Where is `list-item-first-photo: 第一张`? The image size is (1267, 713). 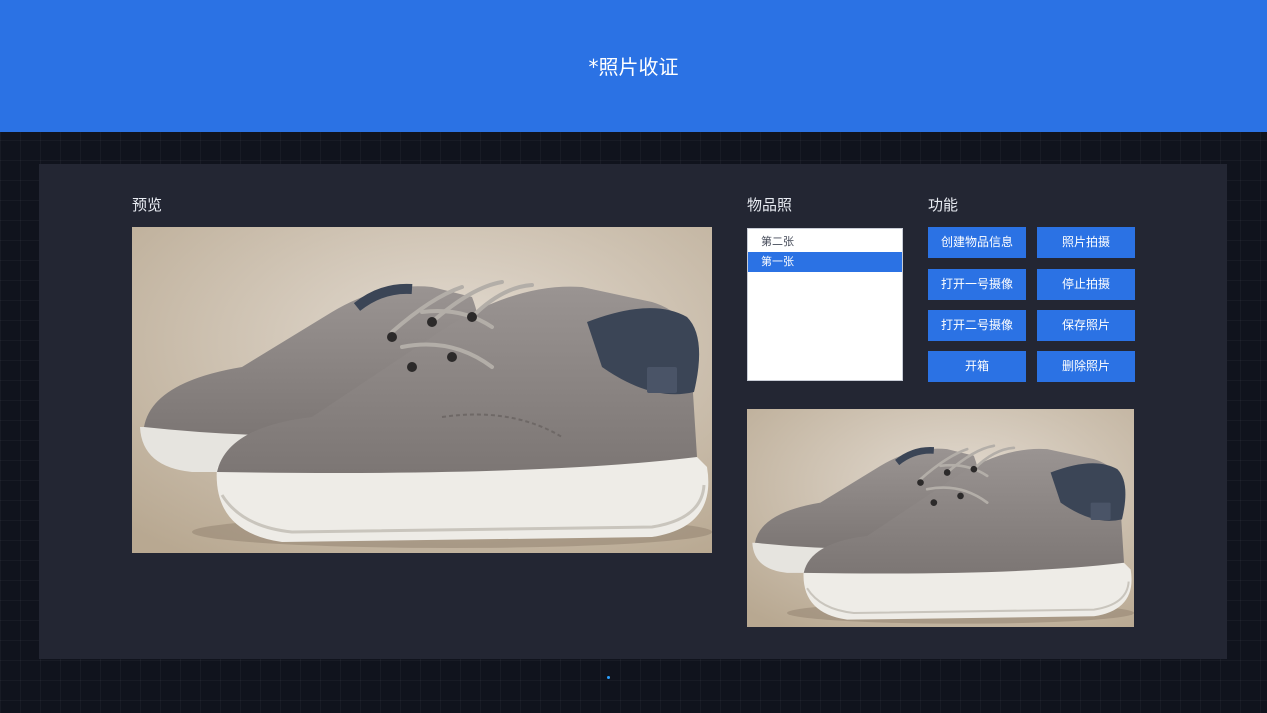 list-item-first-photo: 第一张 is located at coordinates (825, 262).